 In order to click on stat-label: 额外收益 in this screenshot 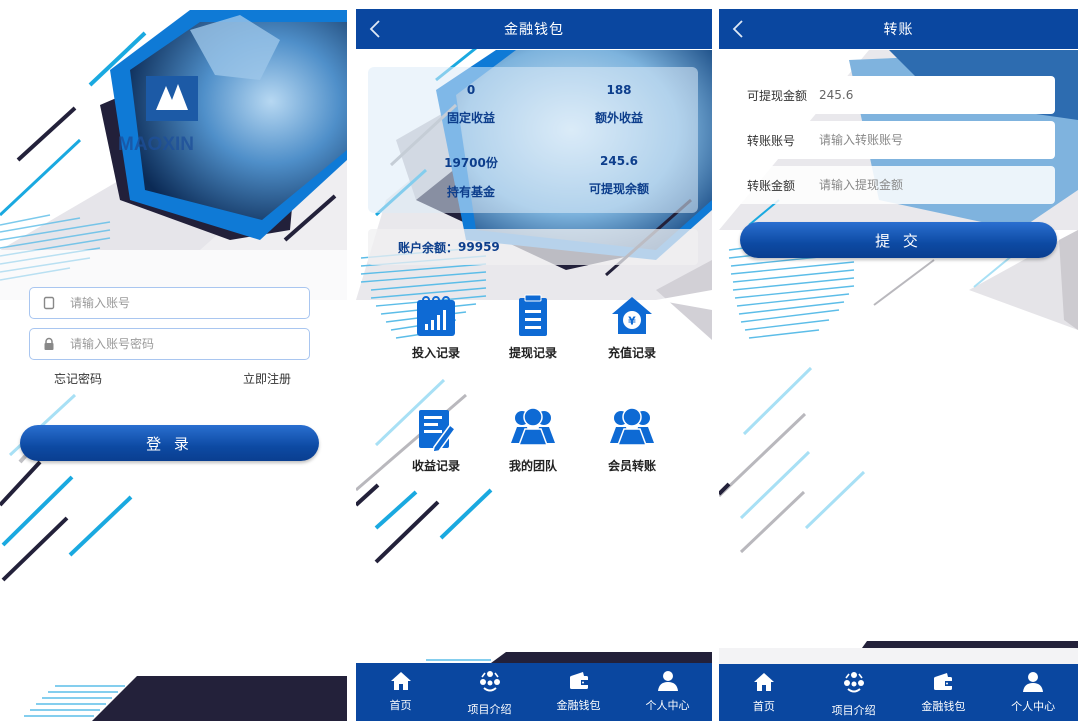, I will do `click(618, 118)`.